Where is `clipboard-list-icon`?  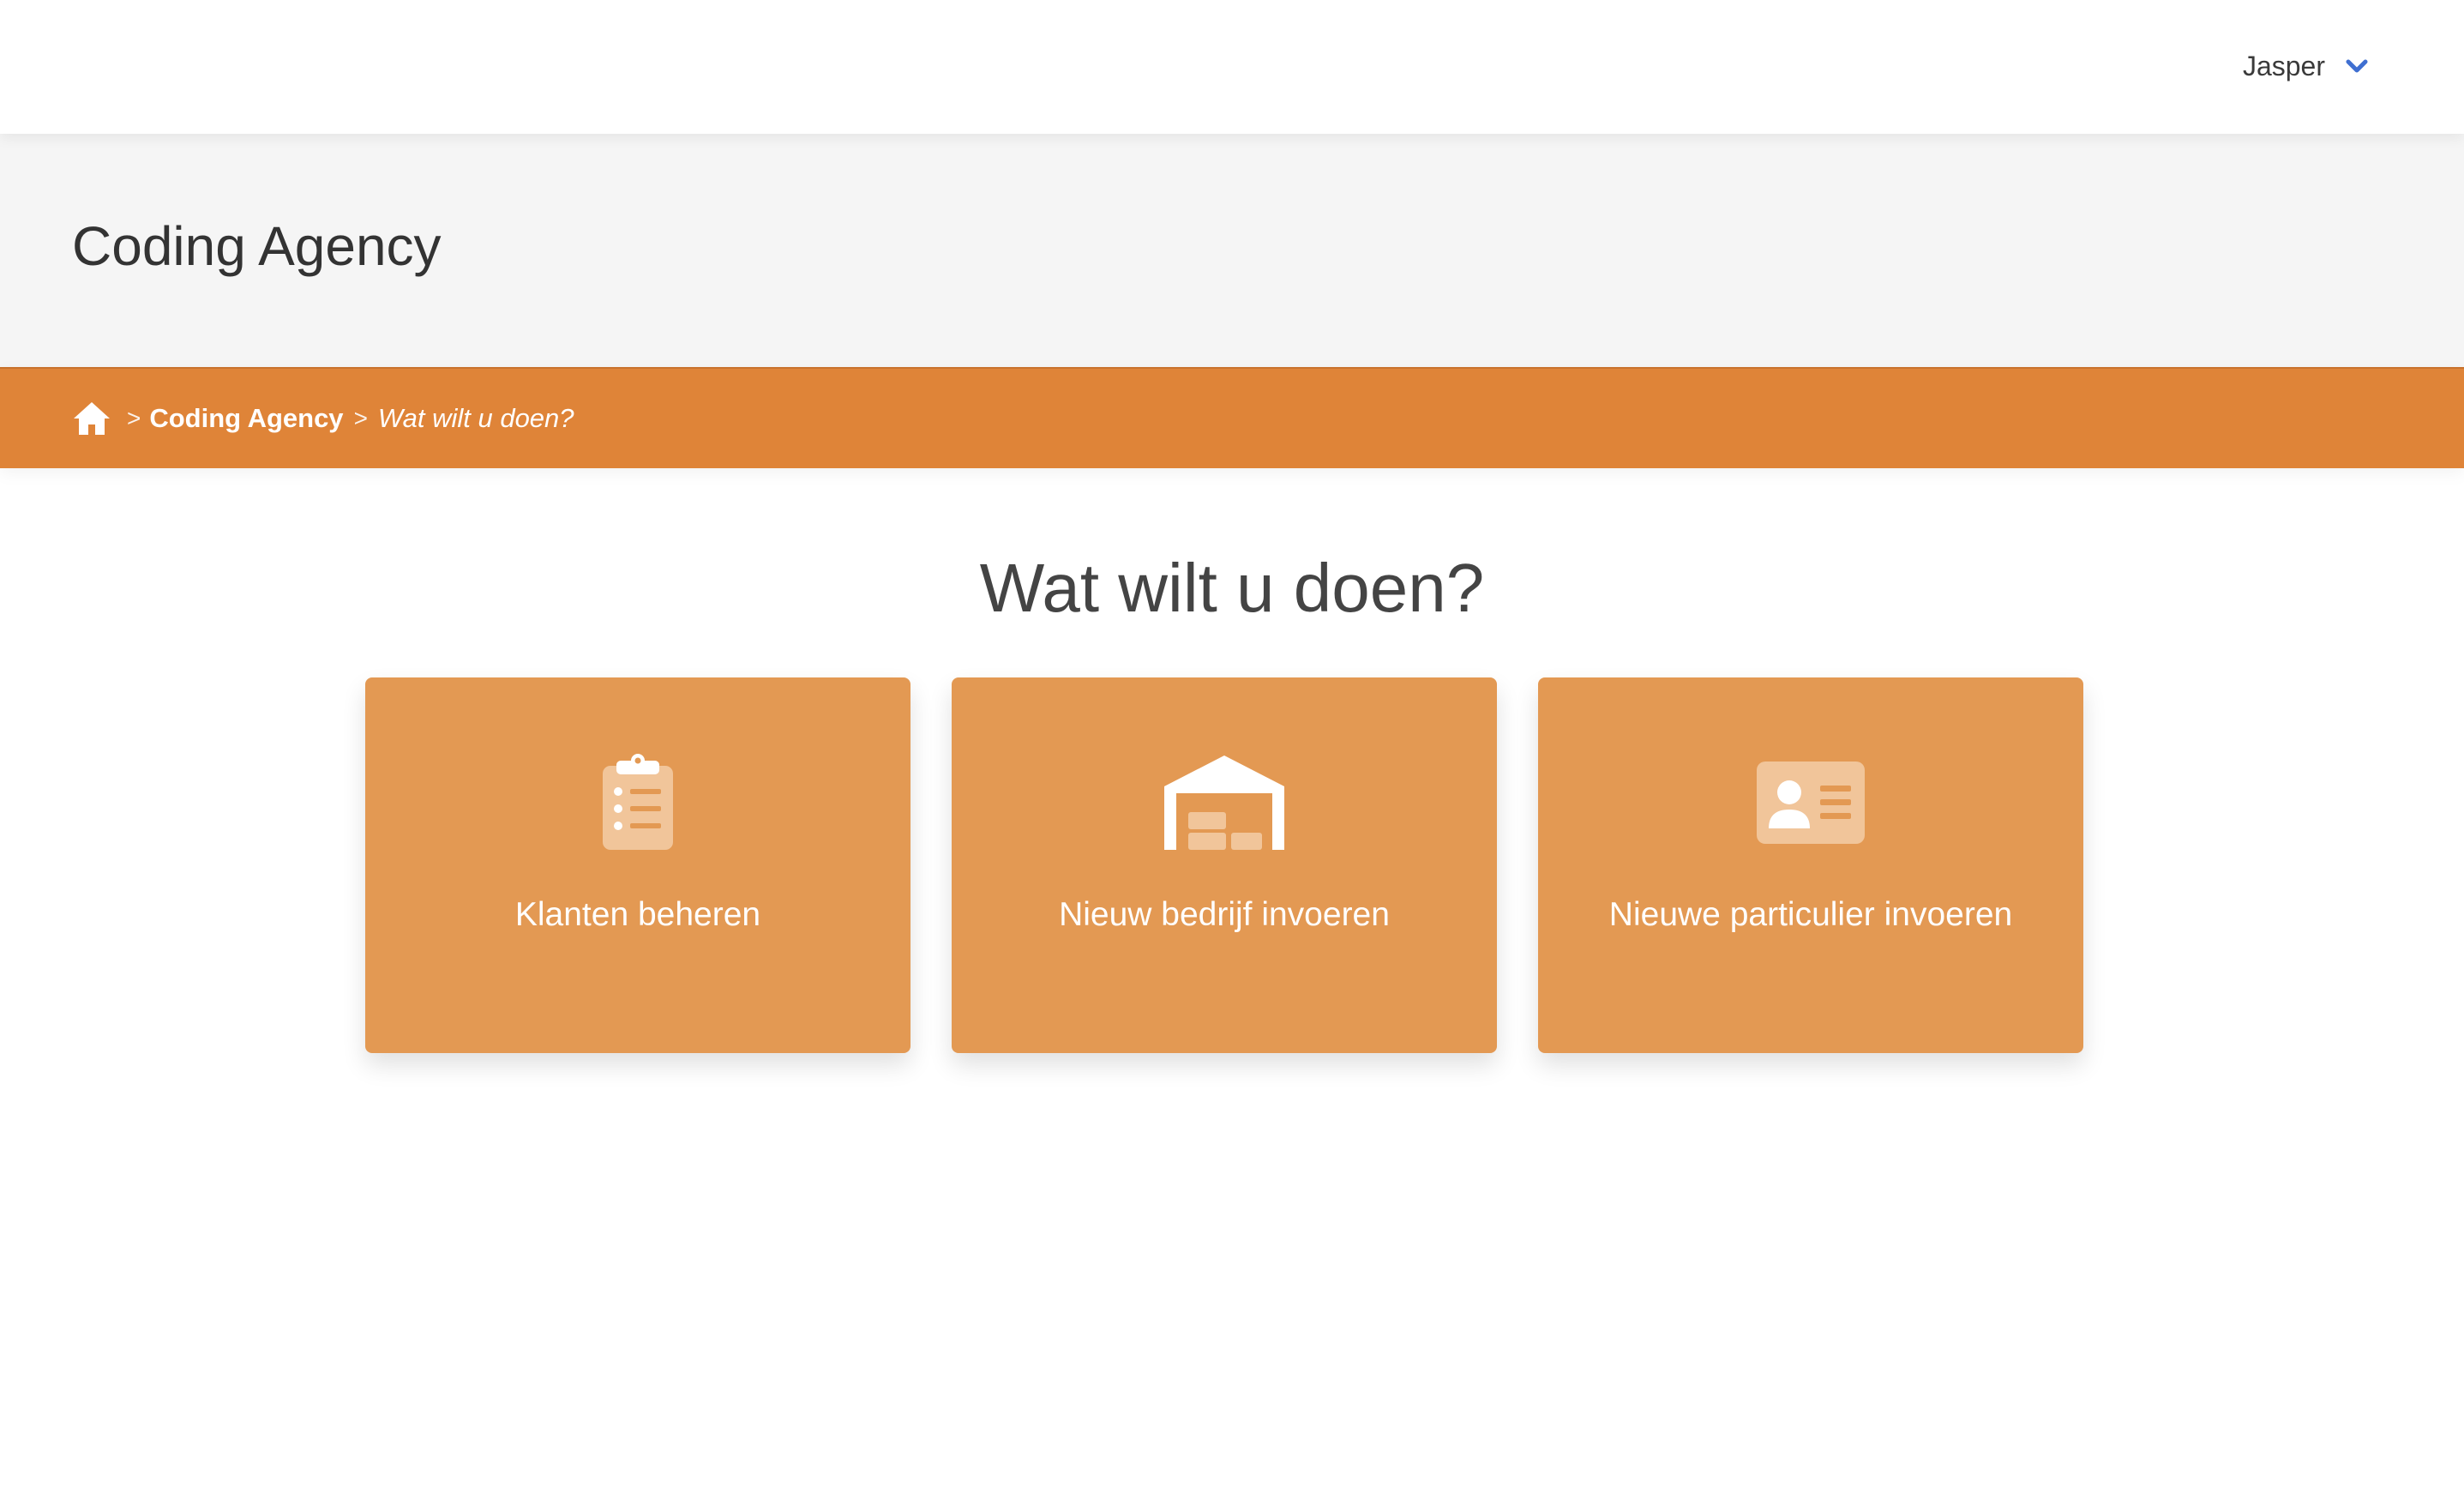 clipboard-list-icon is located at coordinates (637, 802).